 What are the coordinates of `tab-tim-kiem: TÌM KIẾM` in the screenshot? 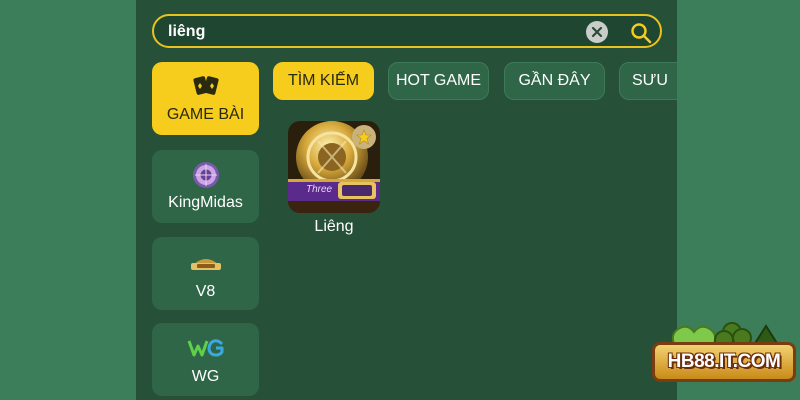 It's located at (323, 81).